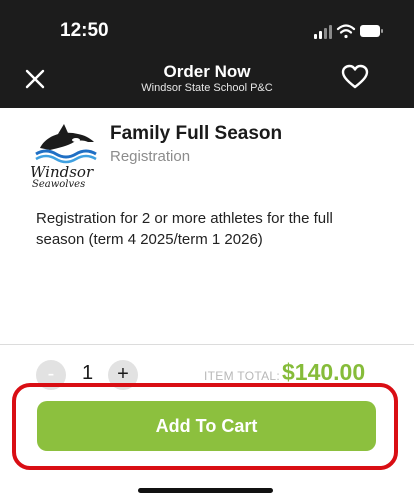  Describe the element at coordinates (88, 373) in the screenshot. I see `quantity-value: 1` at that location.